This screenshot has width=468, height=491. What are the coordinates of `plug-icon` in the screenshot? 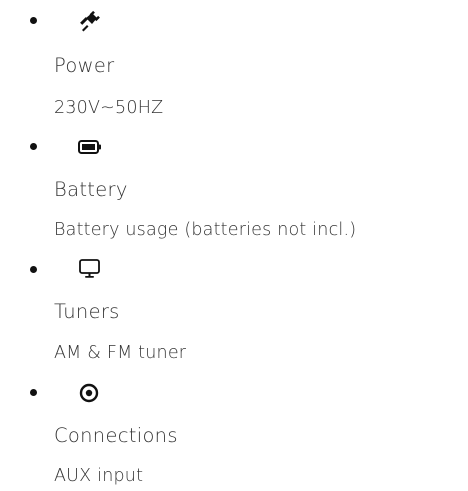 It's located at (90, 21).